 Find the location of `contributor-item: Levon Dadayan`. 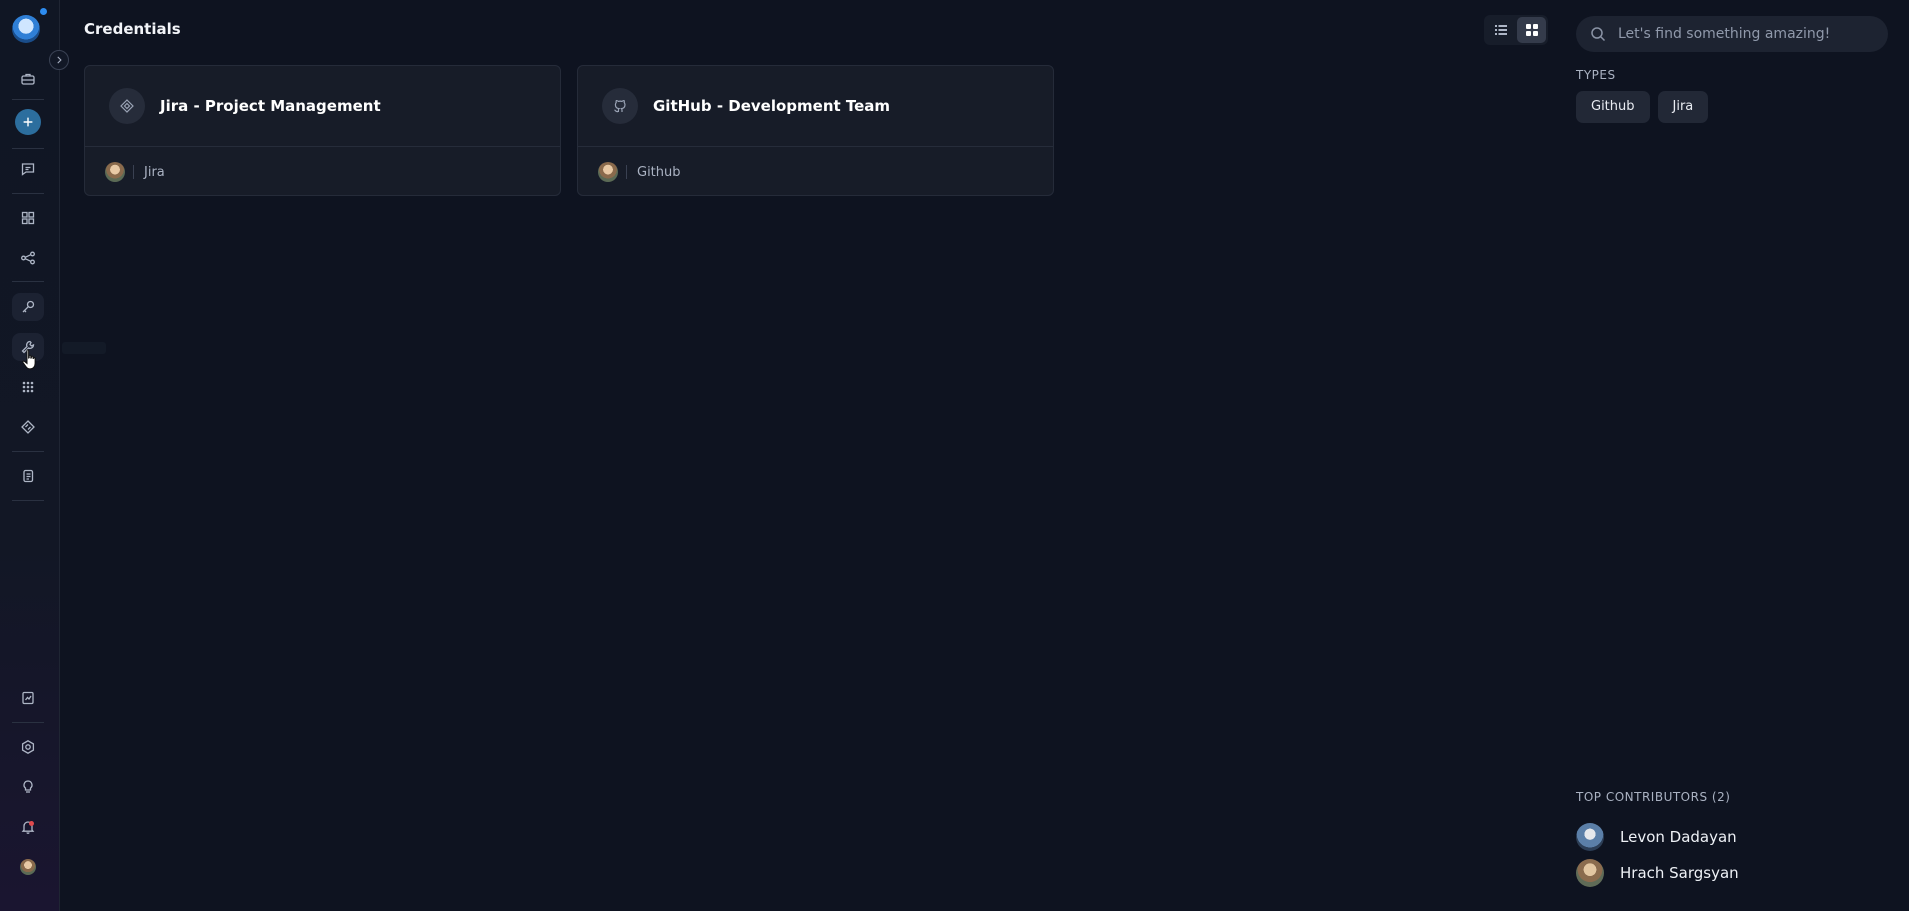

contributor-item: Levon Dadayan is located at coordinates (1656, 837).